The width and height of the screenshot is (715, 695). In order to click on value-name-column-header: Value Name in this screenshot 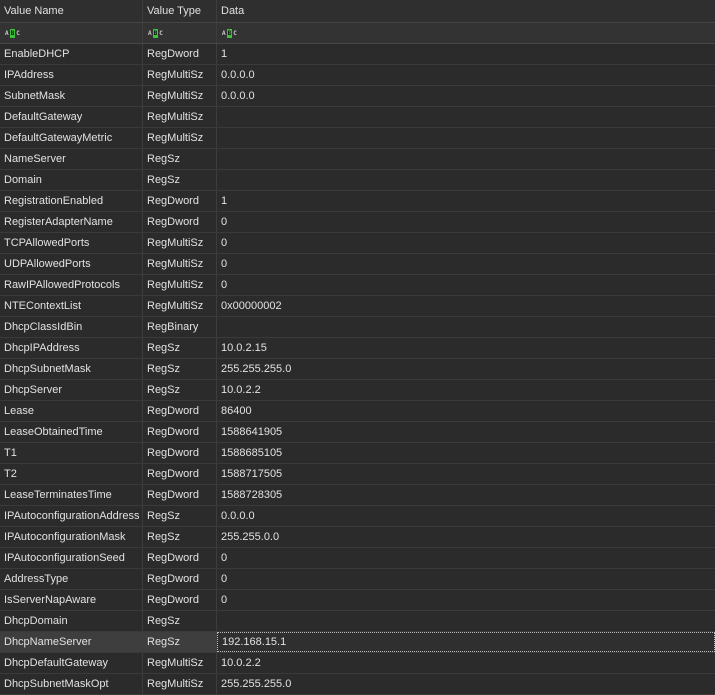, I will do `click(71, 11)`.